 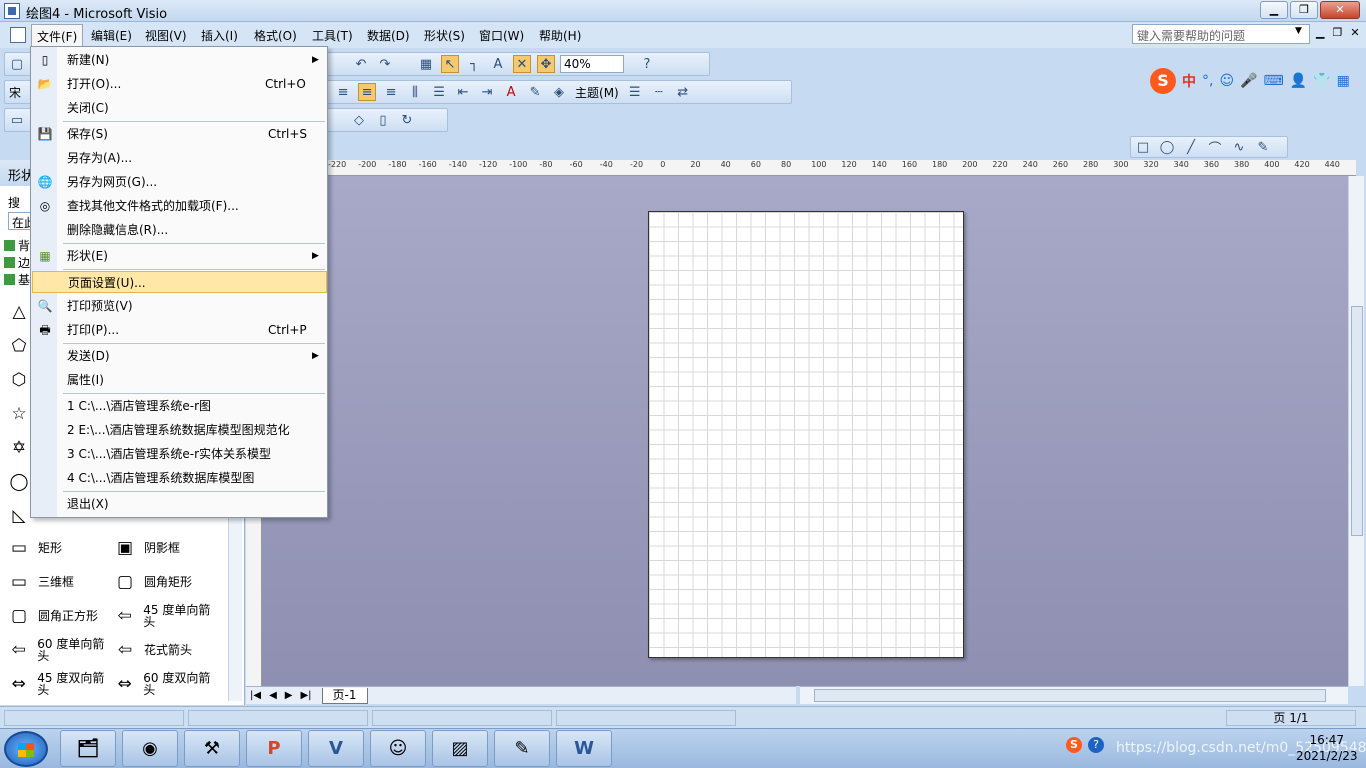 What do you see at coordinates (17, 64) in the screenshot?
I see `new-icon: ▢` at bounding box center [17, 64].